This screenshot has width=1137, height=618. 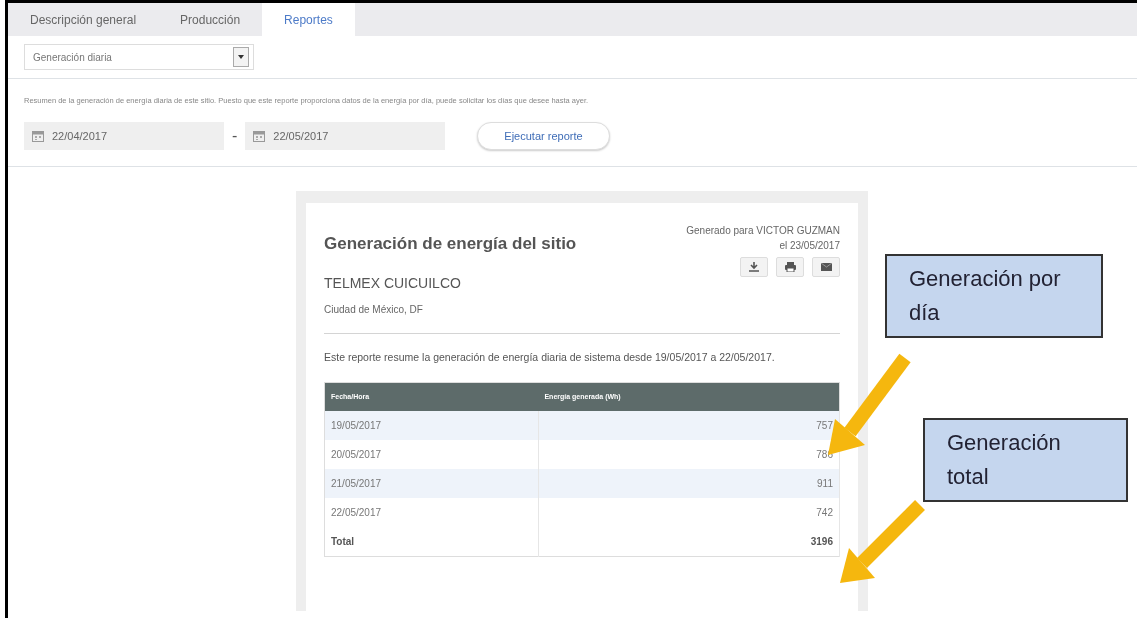 What do you see at coordinates (994, 296) in the screenshot?
I see `callout-label: Generación por día` at bounding box center [994, 296].